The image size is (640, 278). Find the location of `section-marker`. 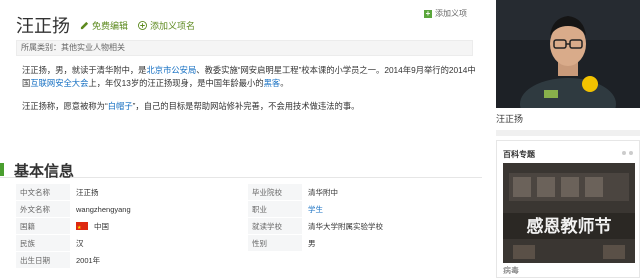

section-marker is located at coordinates (2, 169).